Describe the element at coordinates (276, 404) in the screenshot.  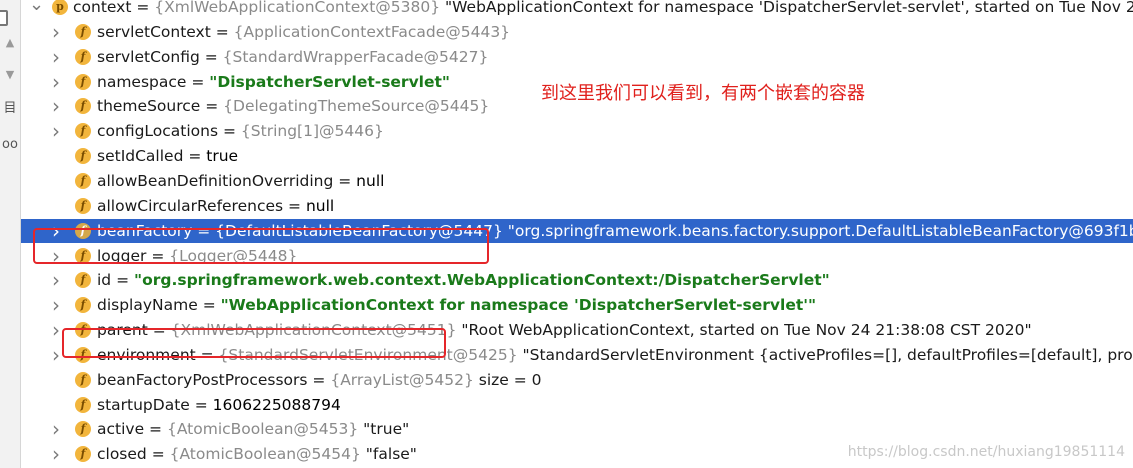
I see `variable-value: 1606225088794` at that location.